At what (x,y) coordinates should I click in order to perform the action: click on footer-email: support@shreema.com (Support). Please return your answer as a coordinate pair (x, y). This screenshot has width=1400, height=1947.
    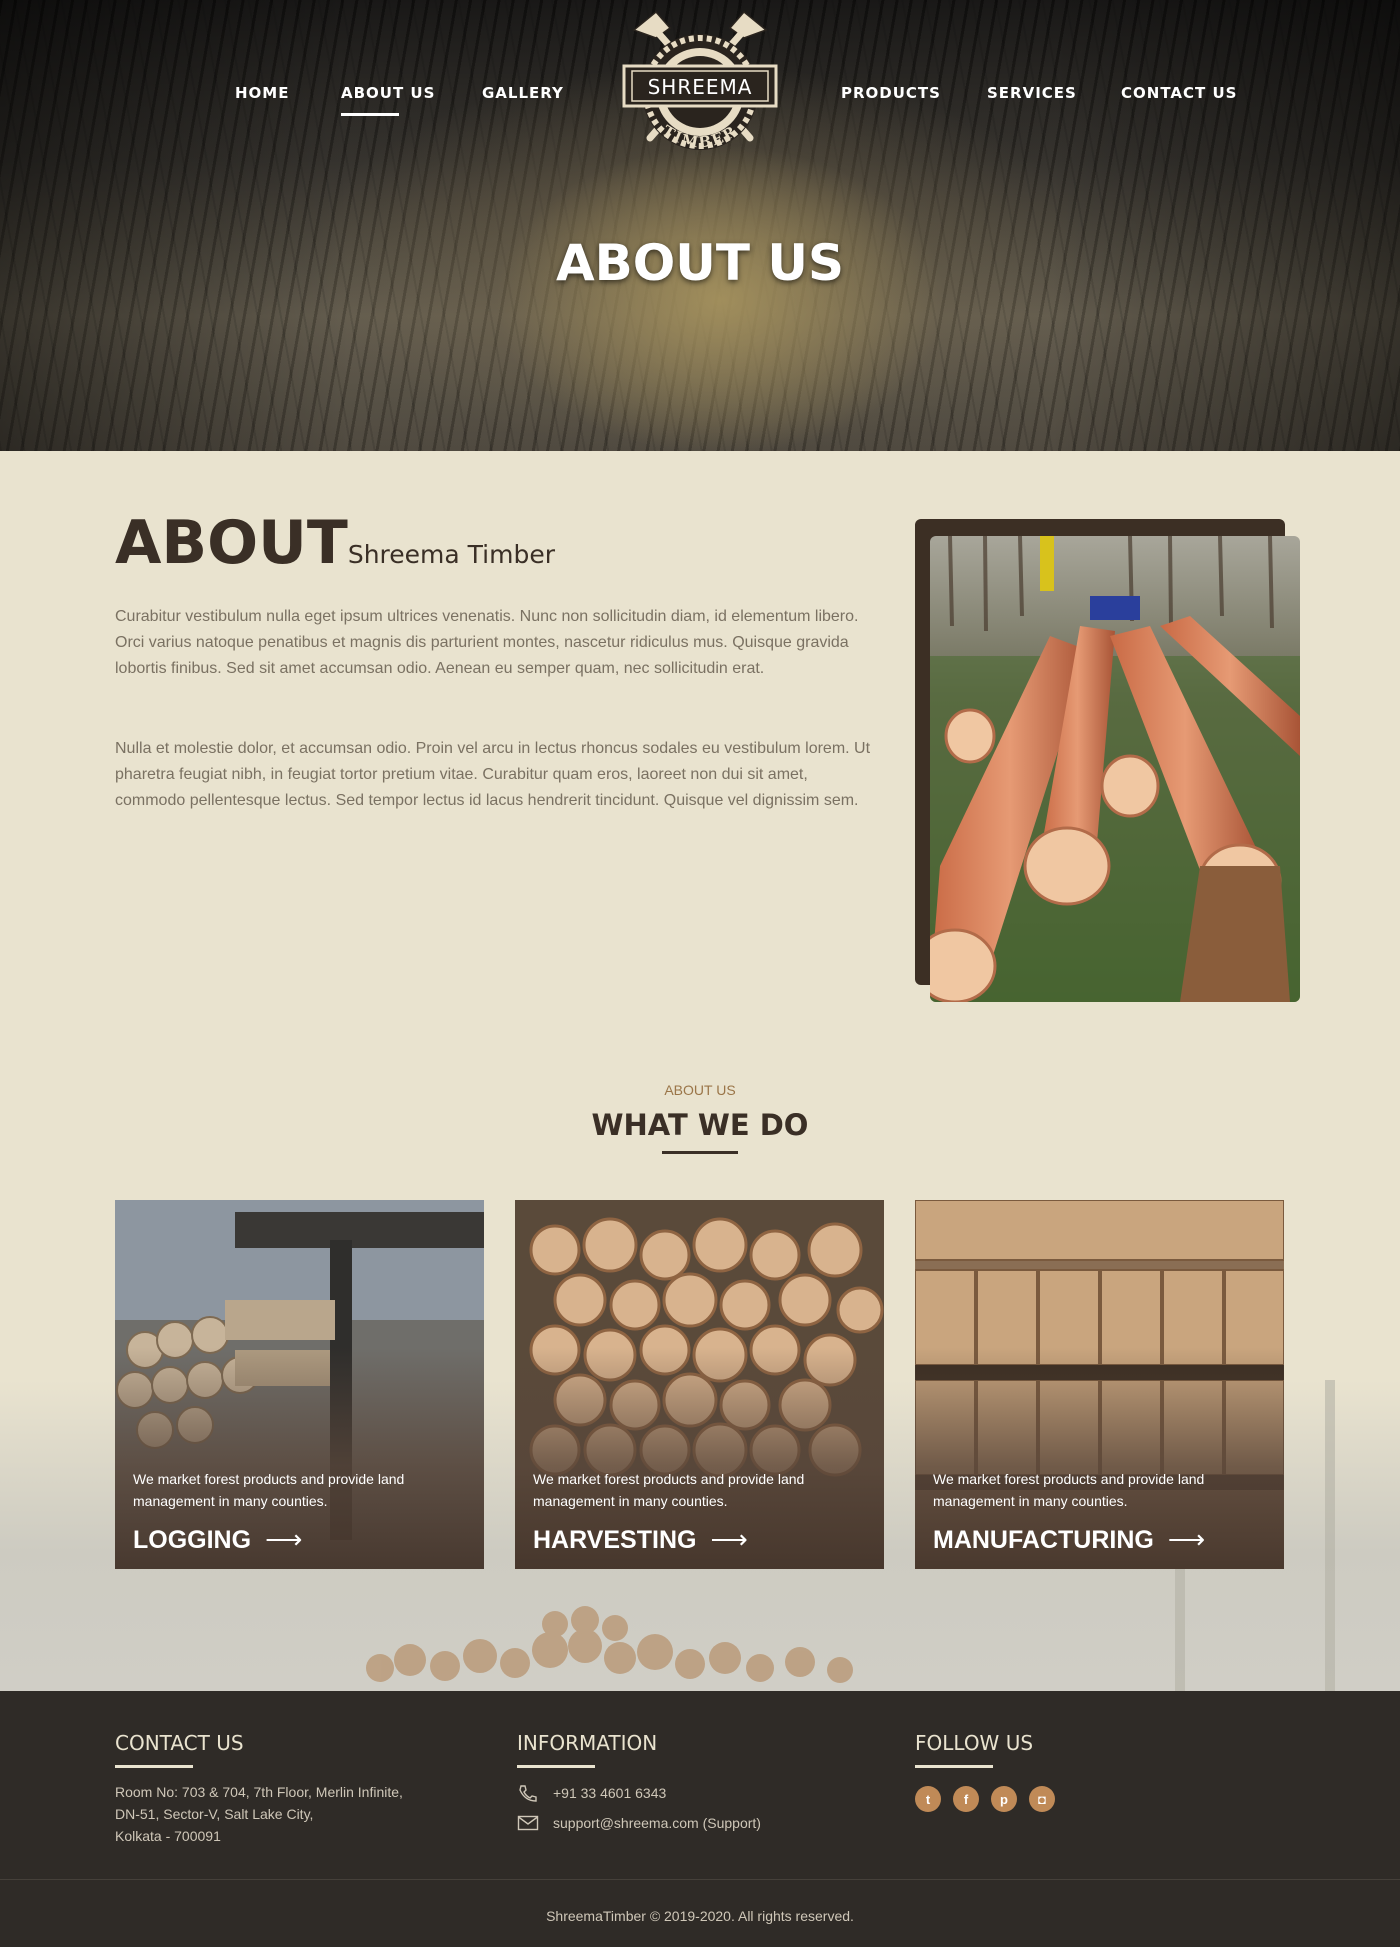
    Looking at the image, I should click on (639, 1823).